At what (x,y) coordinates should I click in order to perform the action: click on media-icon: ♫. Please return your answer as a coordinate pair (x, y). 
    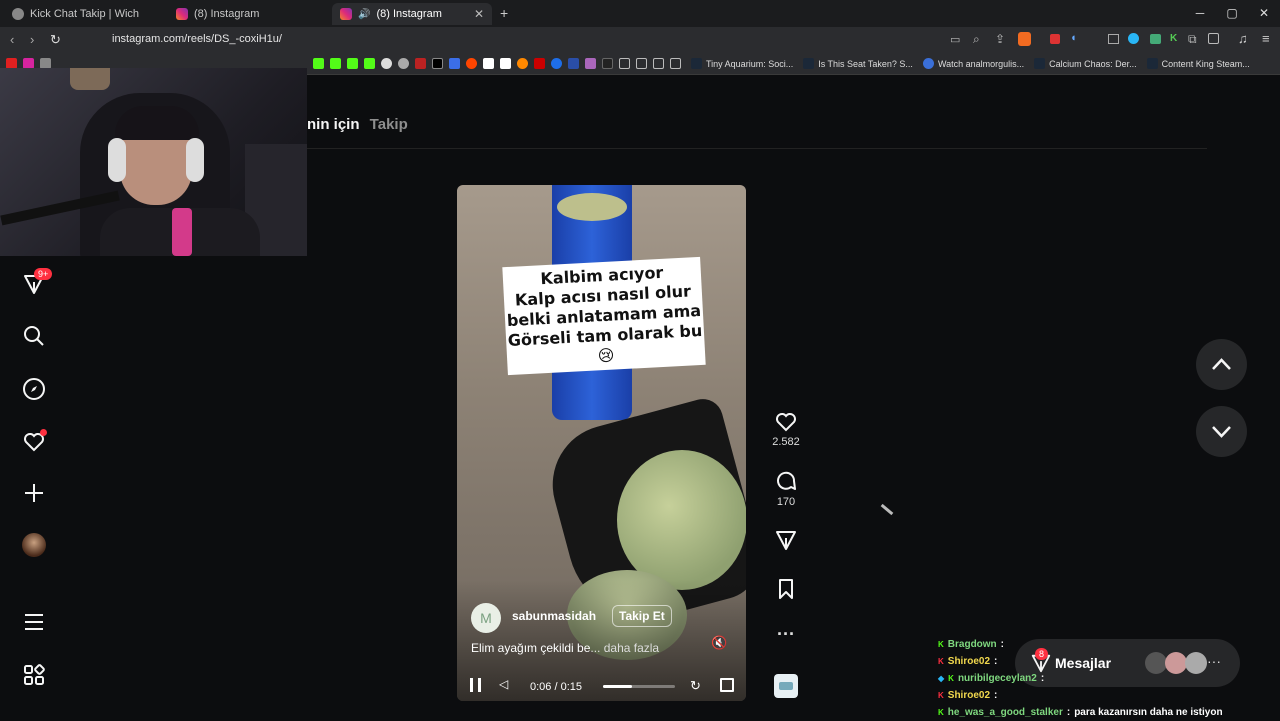
    Looking at the image, I should click on (1243, 38).